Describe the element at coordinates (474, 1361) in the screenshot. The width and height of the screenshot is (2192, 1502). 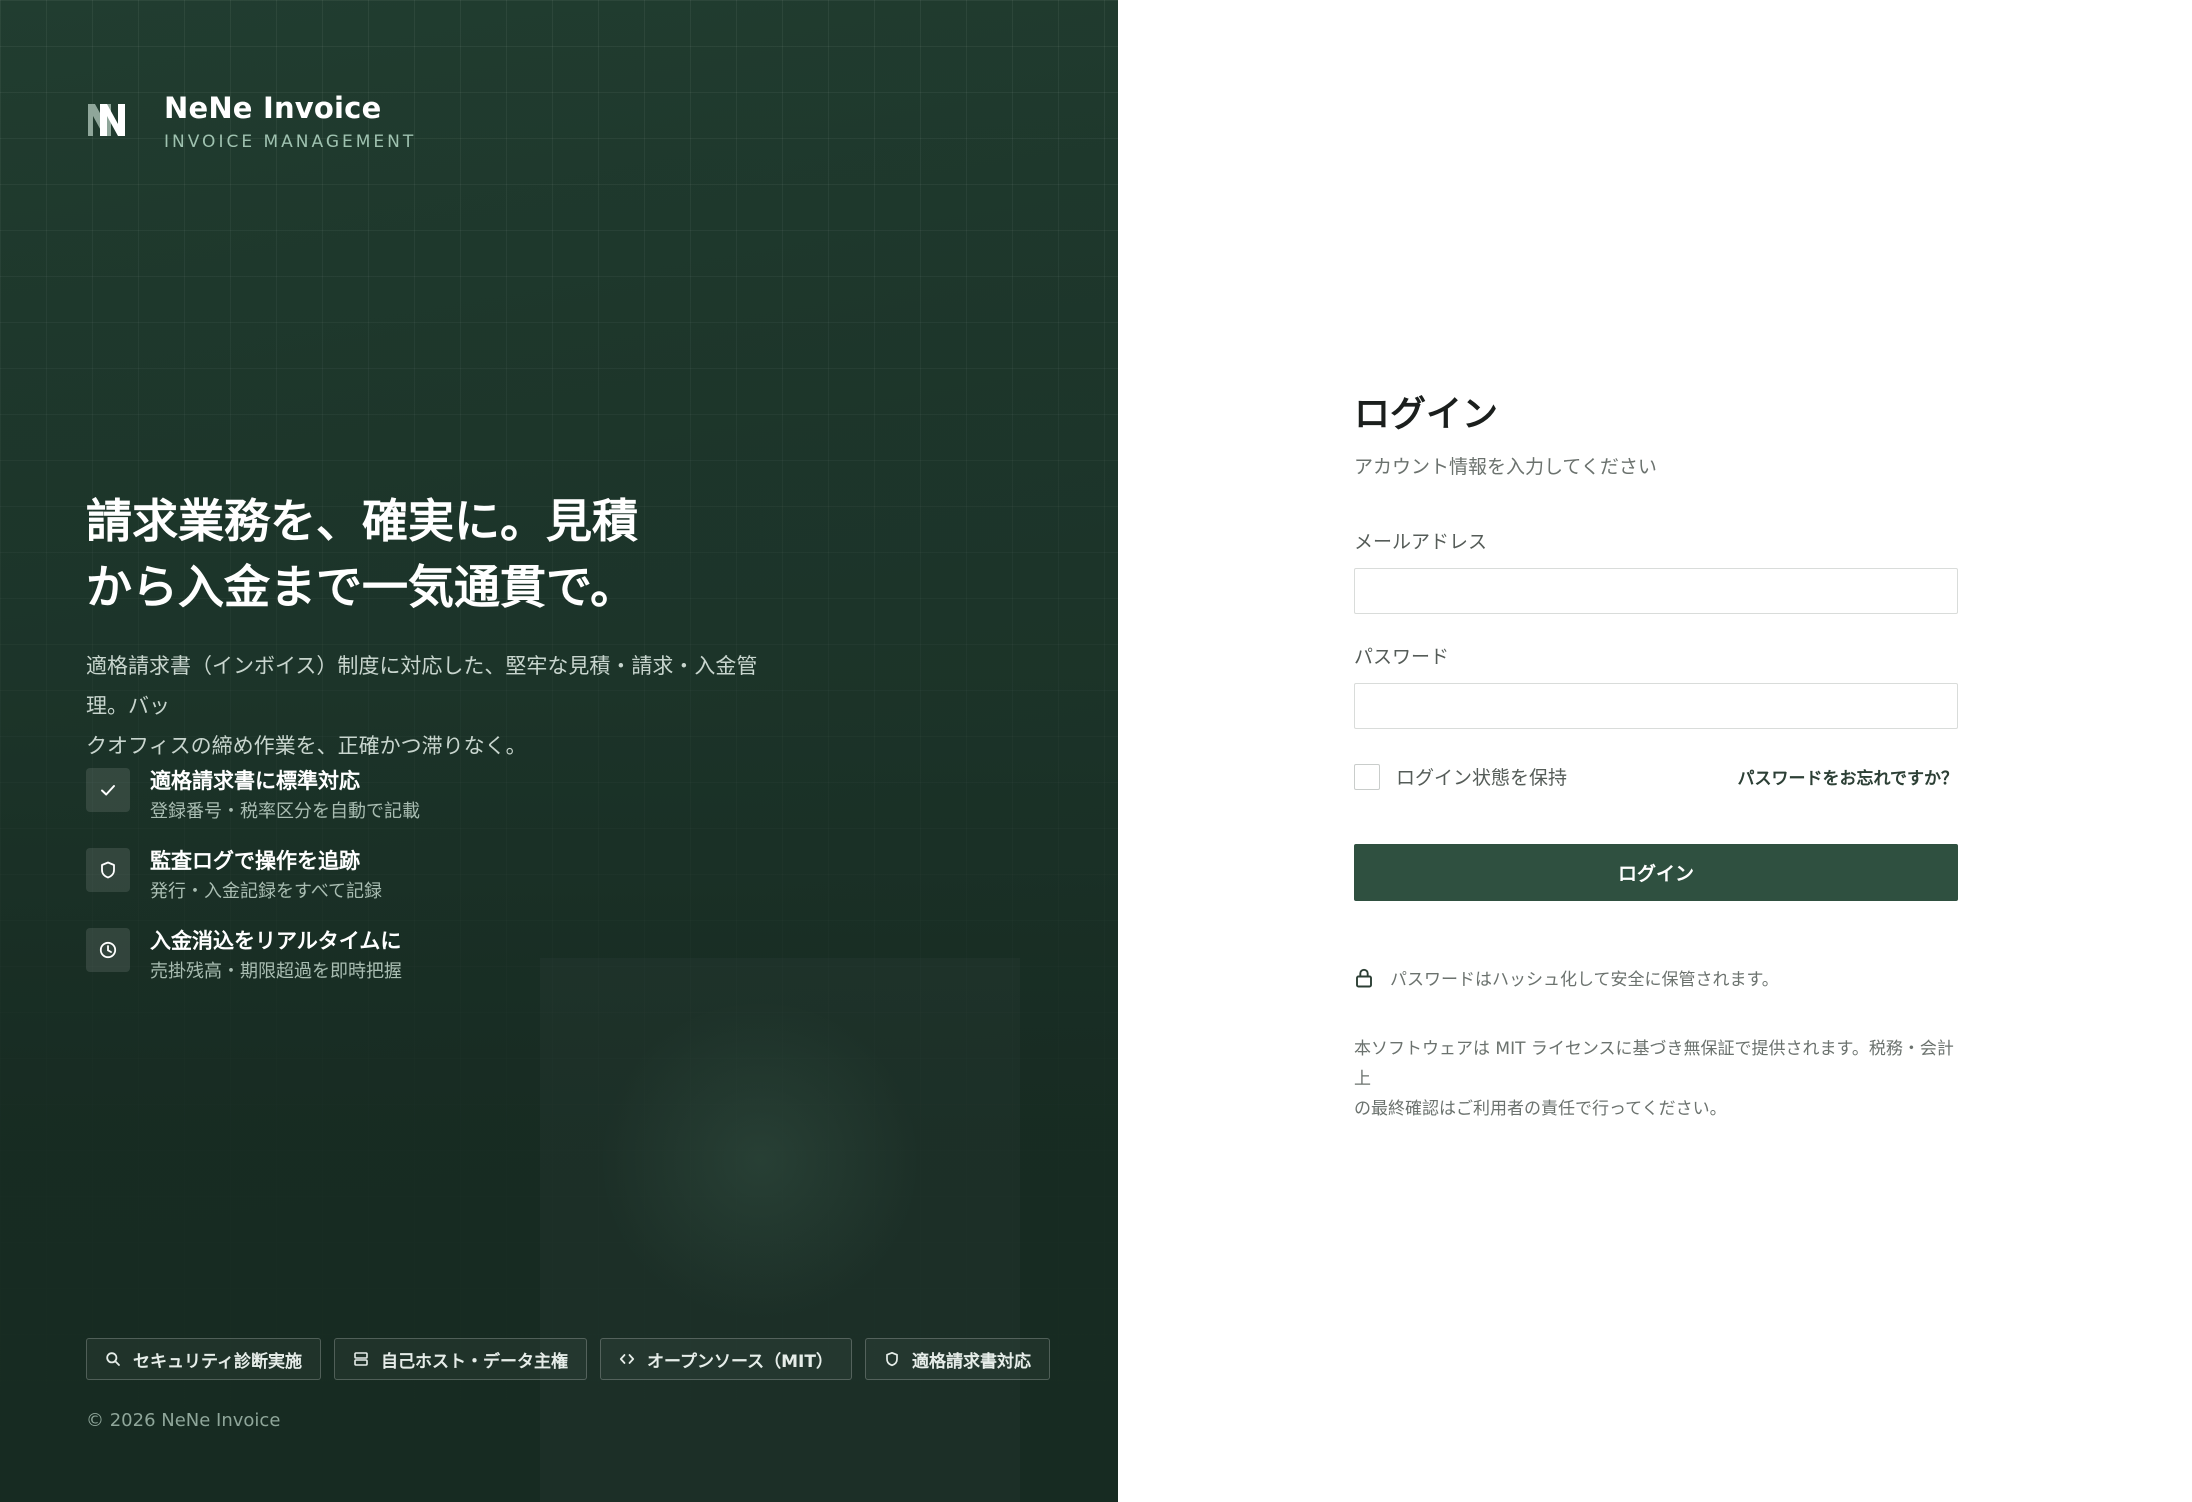
I see `badge-label: 自己ホスト・データ主権` at that location.